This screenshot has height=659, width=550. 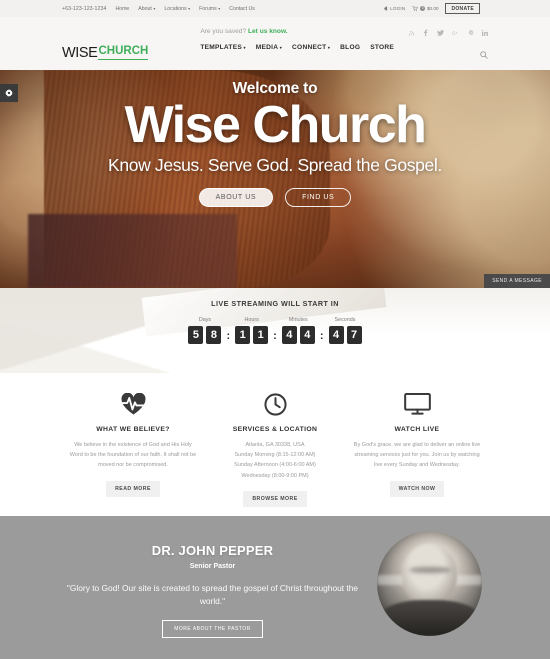 I want to click on main-nav: TEMPLATES ▾ MEDIA ▾ CONNECT ▾ BLOG STORE, so click(x=344, y=47).